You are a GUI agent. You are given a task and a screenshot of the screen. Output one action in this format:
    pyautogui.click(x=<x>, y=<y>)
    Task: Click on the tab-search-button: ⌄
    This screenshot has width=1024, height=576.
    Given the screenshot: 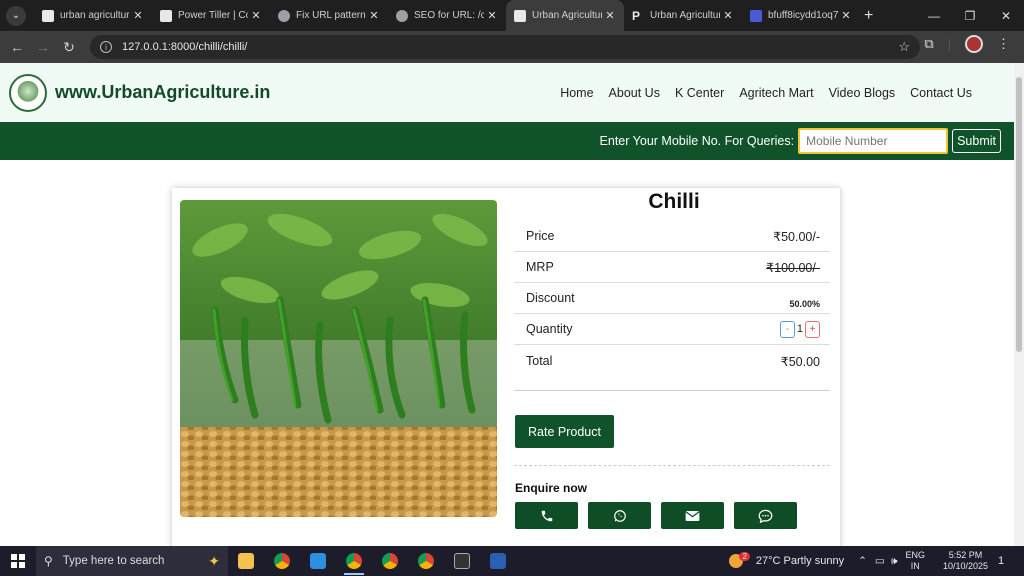 What is the action you would take?
    pyautogui.click(x=16, y=15)
    